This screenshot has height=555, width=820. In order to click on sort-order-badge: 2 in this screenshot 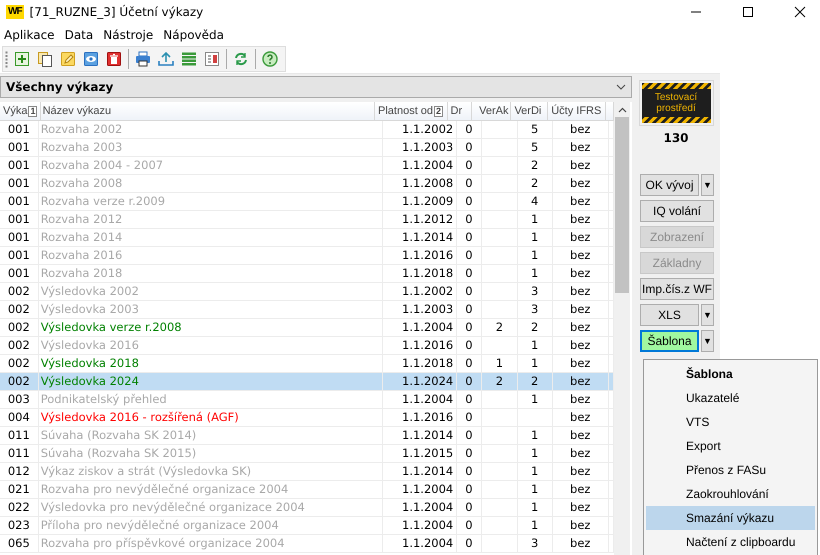, I will do `click(439, 111)`.